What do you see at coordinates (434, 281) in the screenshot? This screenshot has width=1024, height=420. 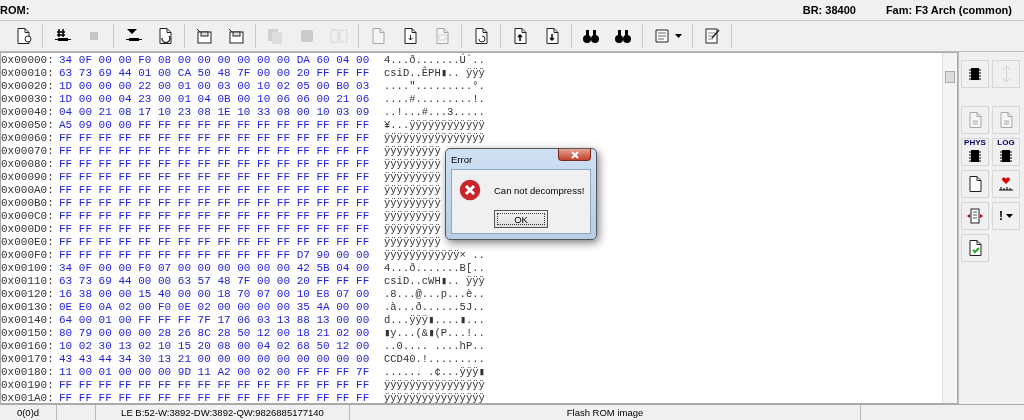 I see `ascii-text: csiD..cWH▮.. ÿÿÿ` at bounding box center [434, 281].